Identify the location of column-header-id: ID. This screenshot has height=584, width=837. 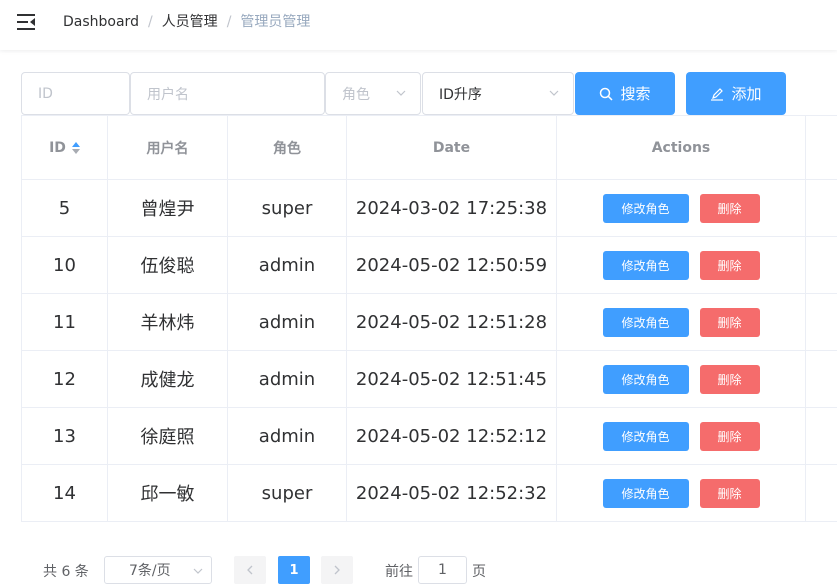
(64, 147).